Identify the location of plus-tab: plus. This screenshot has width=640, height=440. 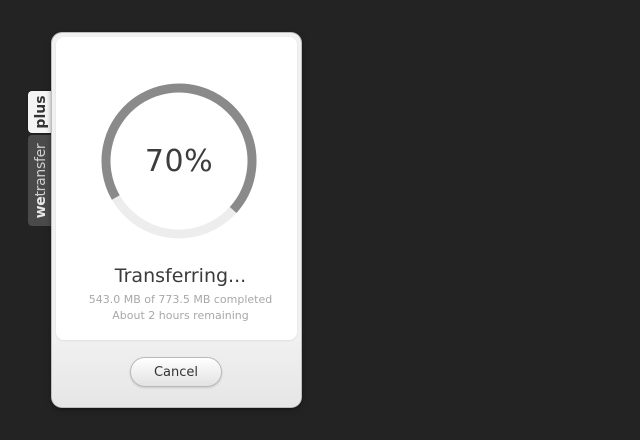
(40, 112).